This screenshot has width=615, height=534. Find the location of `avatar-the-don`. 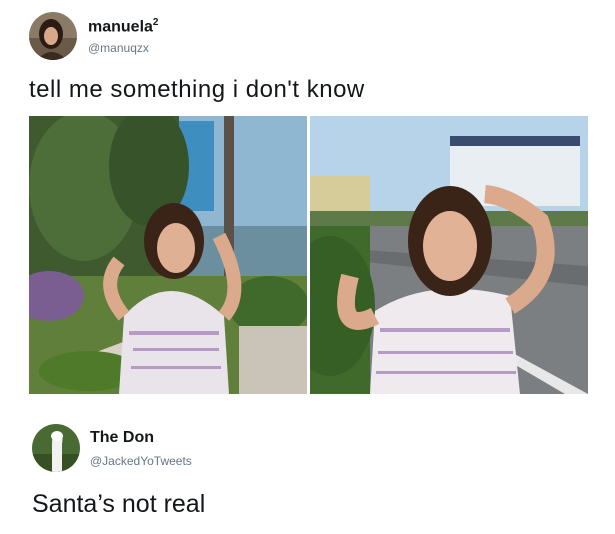

avatar-the-don is located at coordinates (56, 448).